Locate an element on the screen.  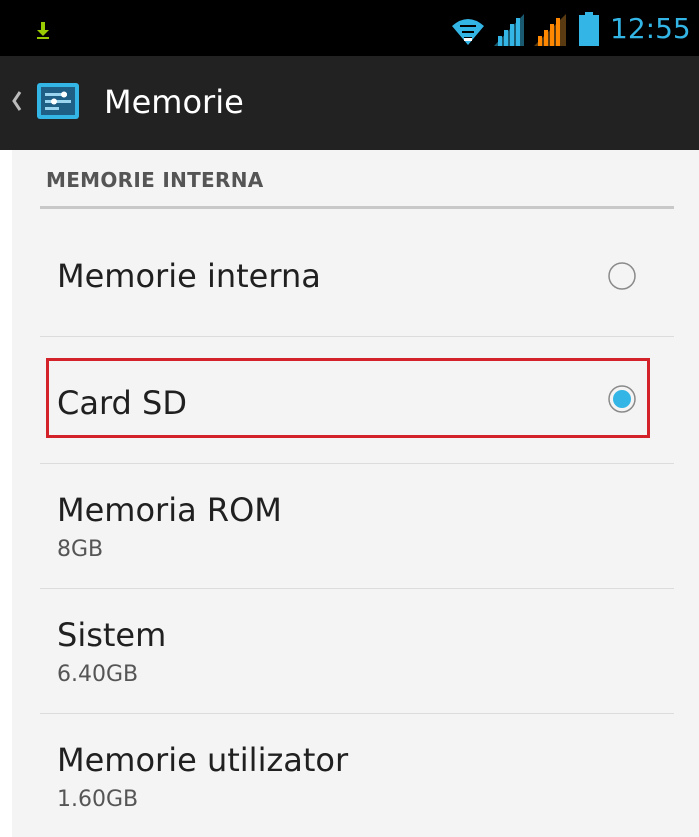
info-title: Memorie utilizator is located at coordinates (203, 760).